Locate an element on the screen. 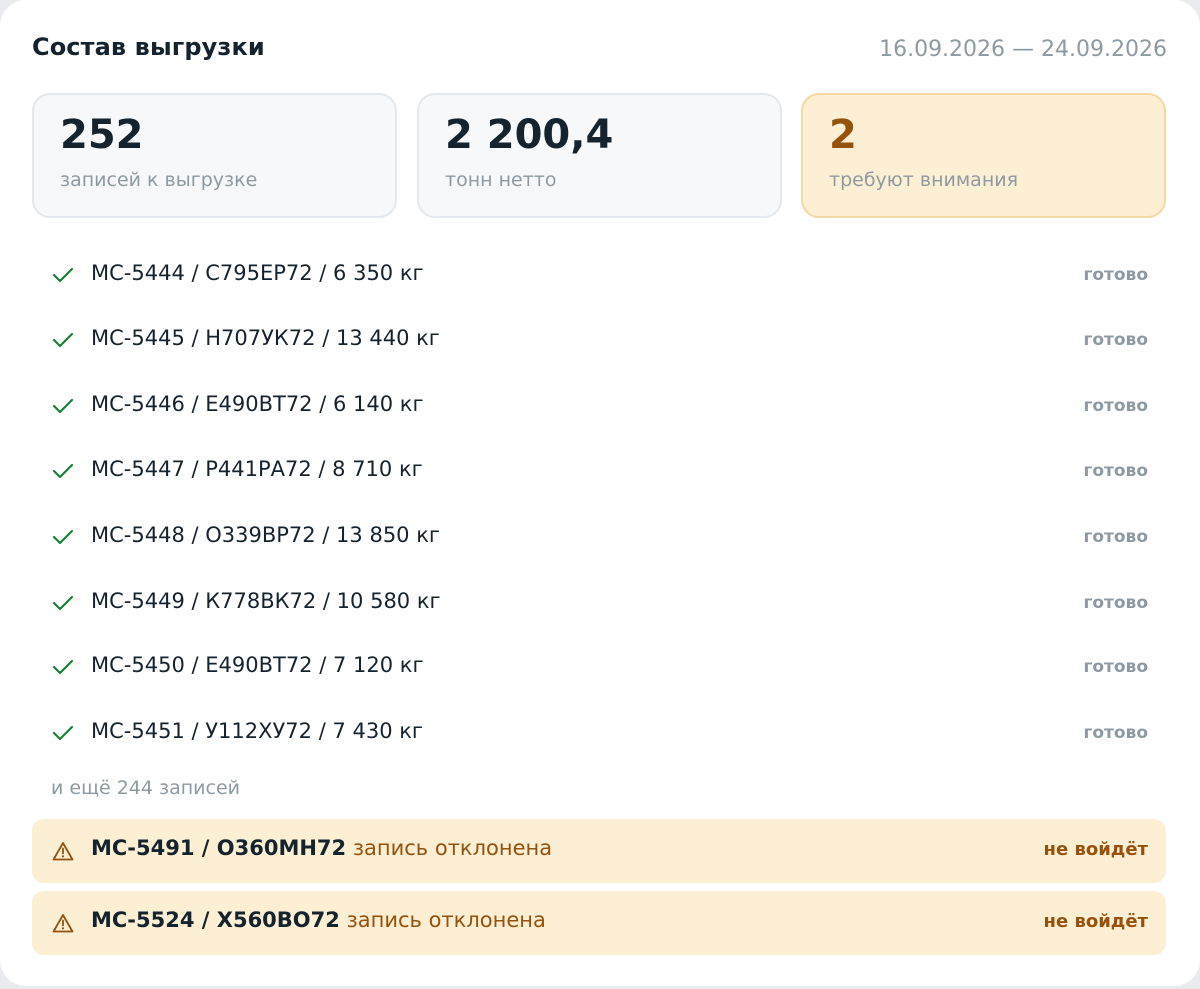 The width and height of the screenshot is (1200, 989). stat-label: записей к выгрузке is located at coordinates (159, 180).